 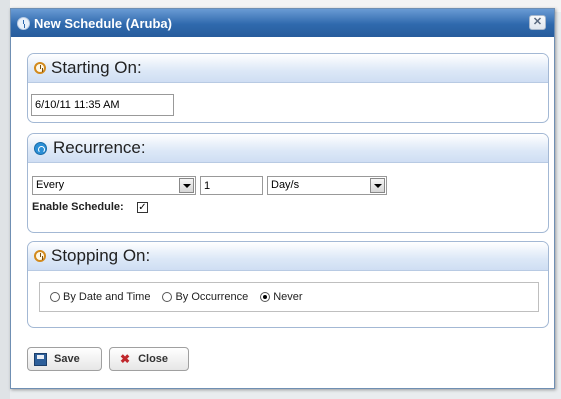 What do you see at coordinates (288, 256) in the screenshot?
I see `stopping-on-header: Stopping On:` at bounding box center [288, 256].